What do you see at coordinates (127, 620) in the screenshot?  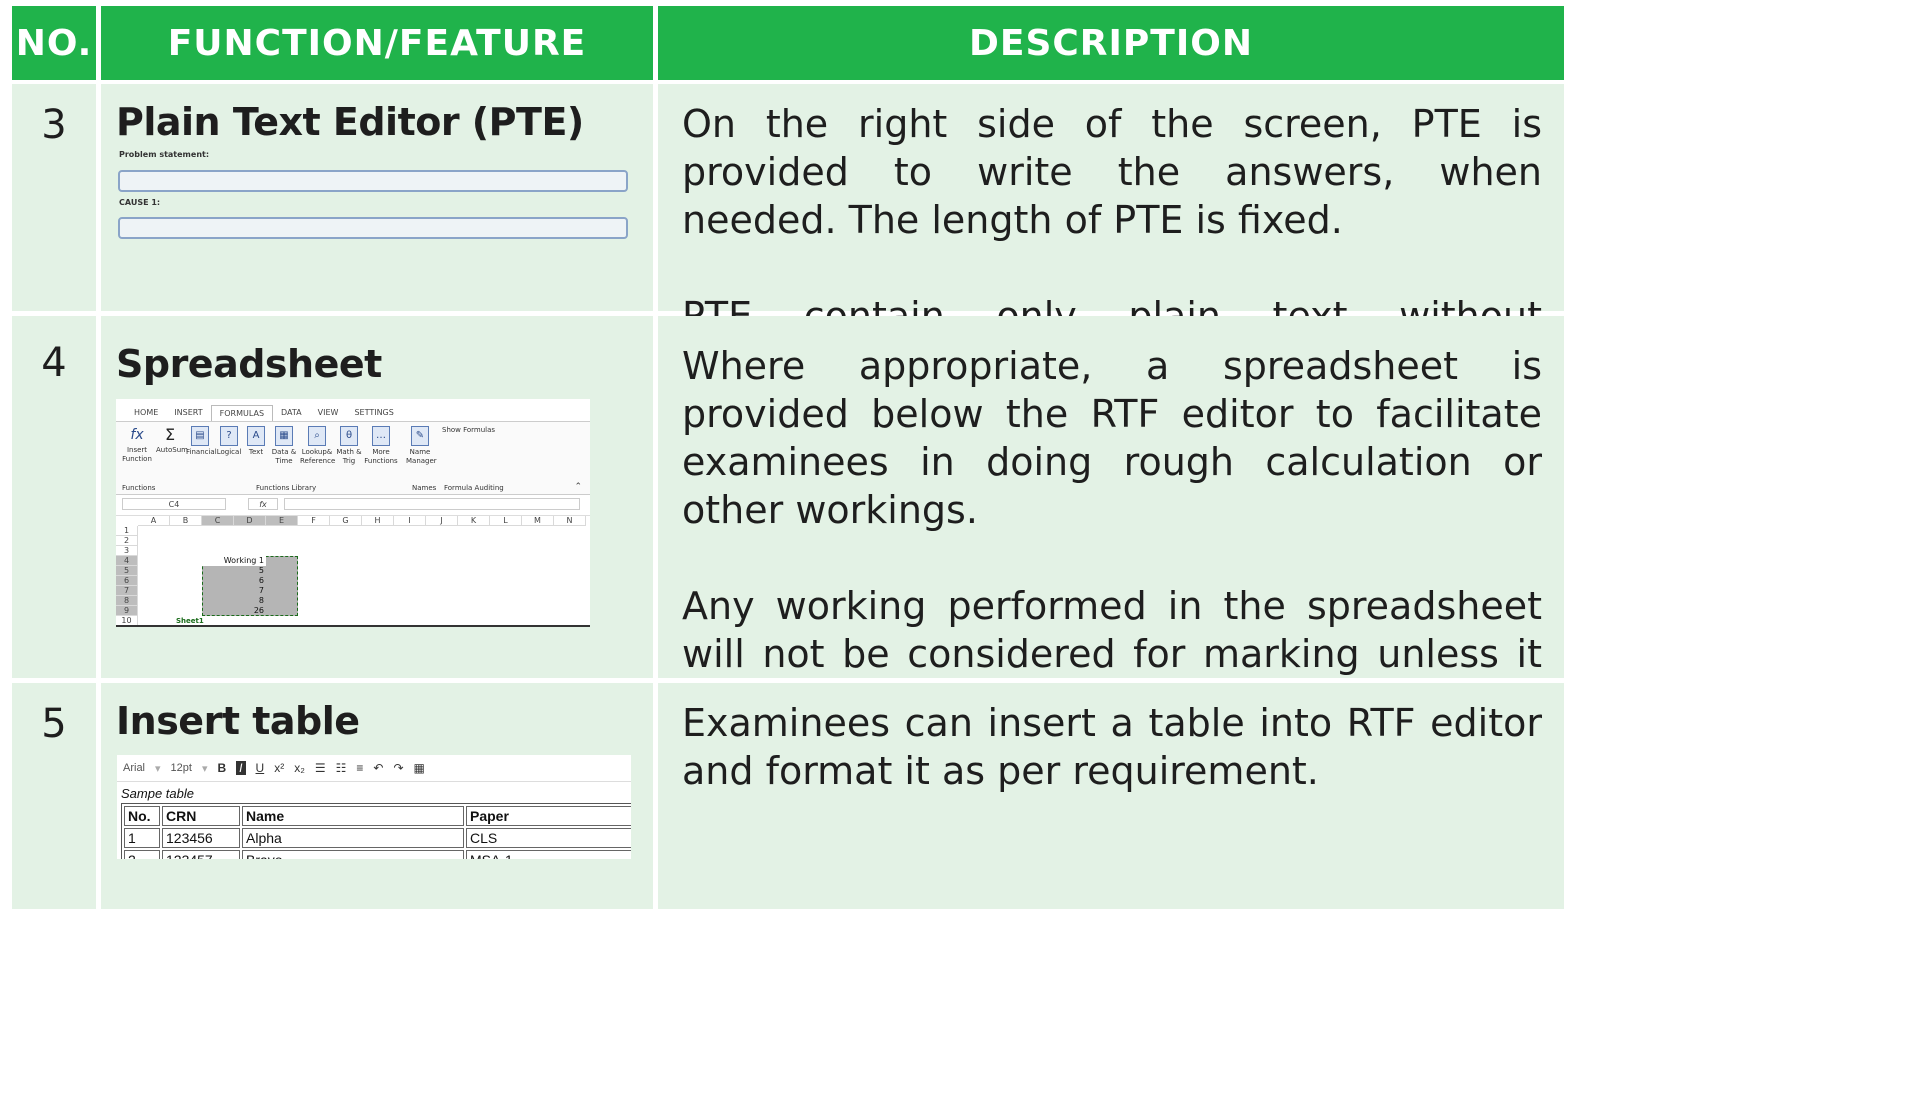 I see `row-header: 10` at bounding box center [127, 620].